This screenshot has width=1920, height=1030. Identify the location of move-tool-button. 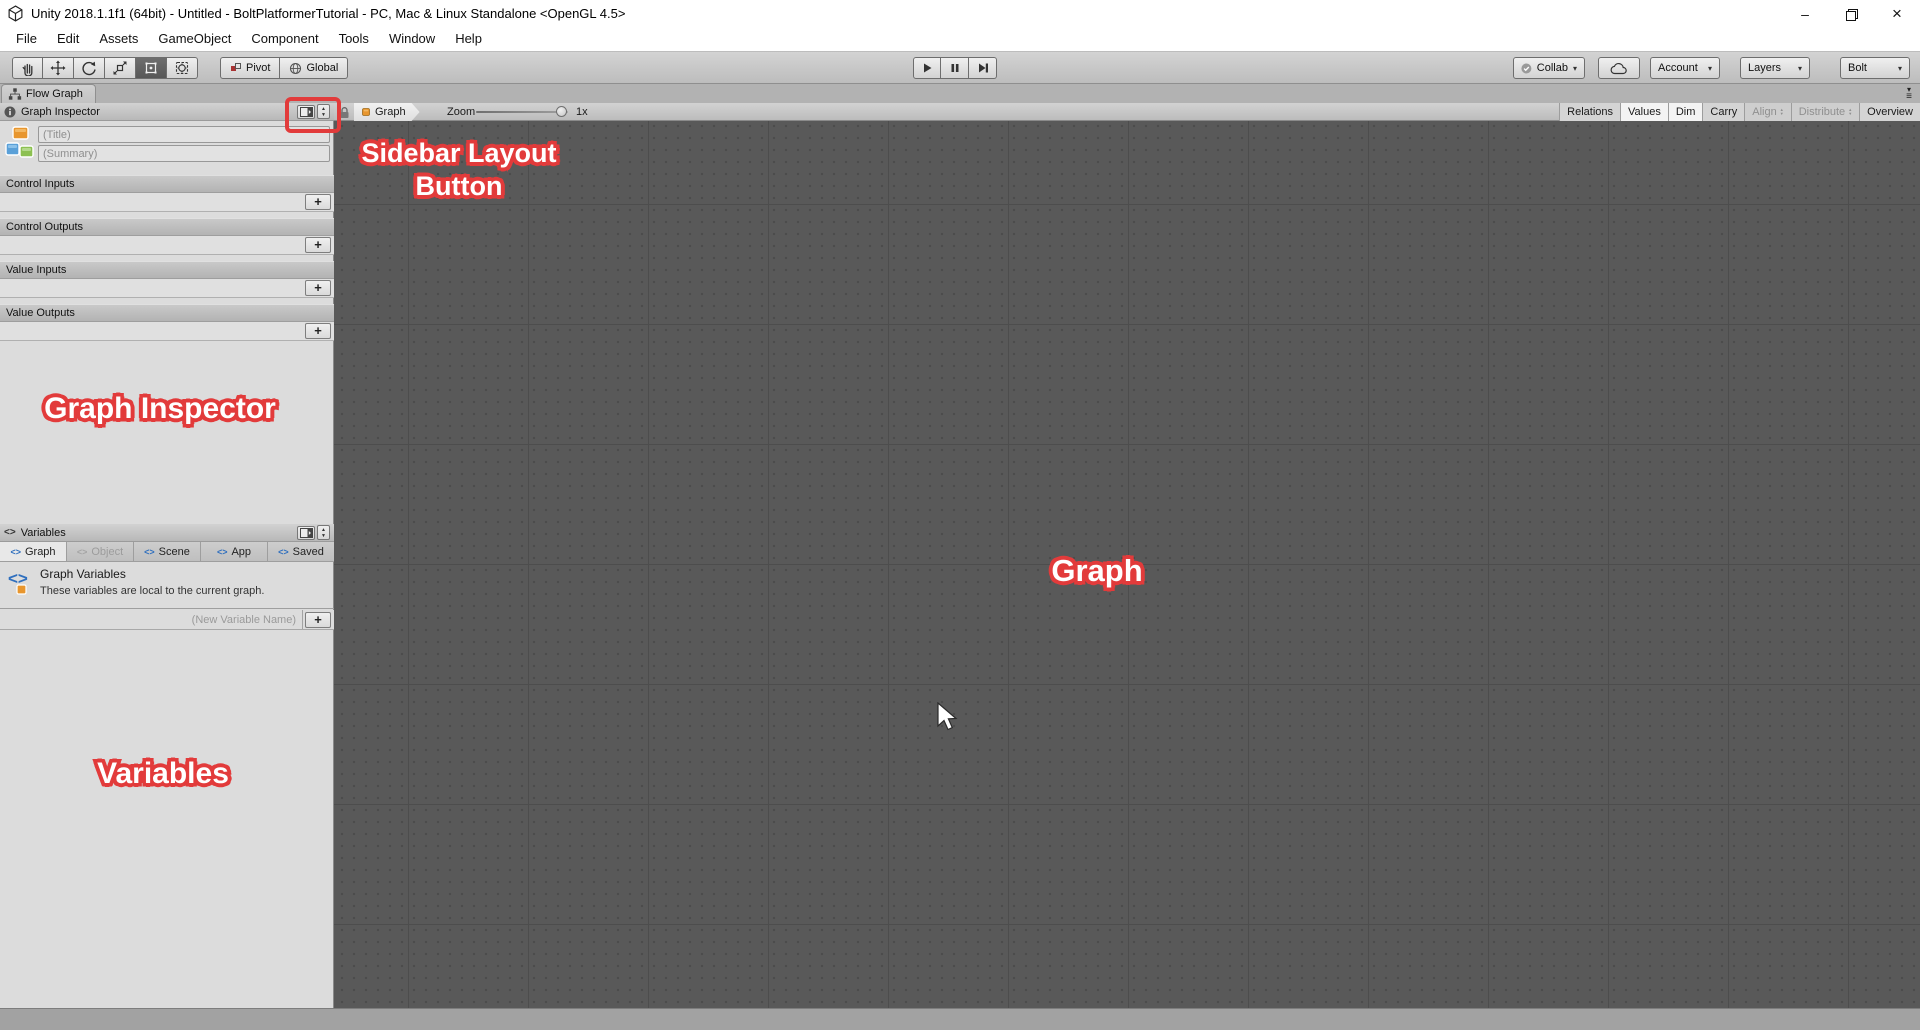
(58, 68).